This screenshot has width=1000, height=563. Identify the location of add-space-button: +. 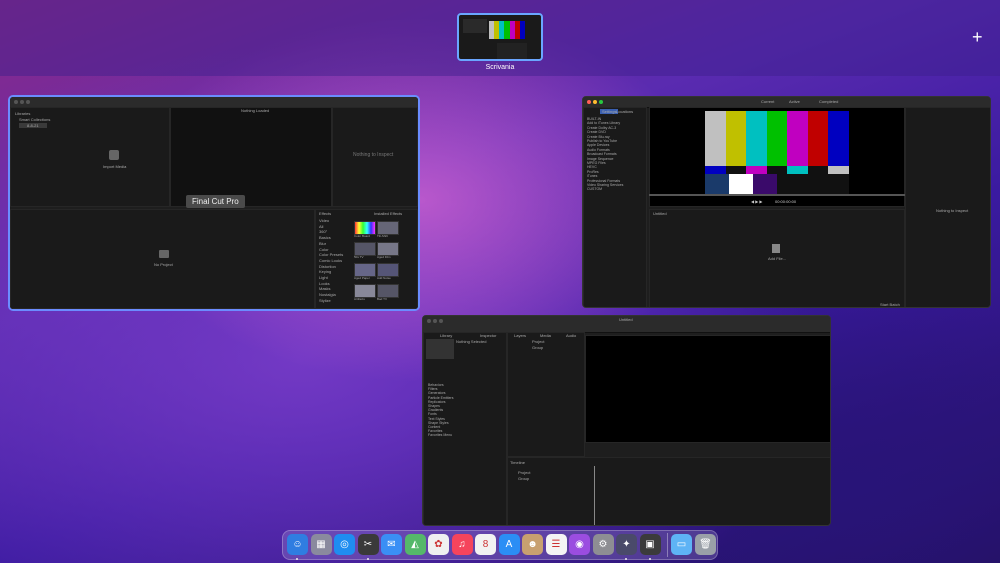
(977, 37).